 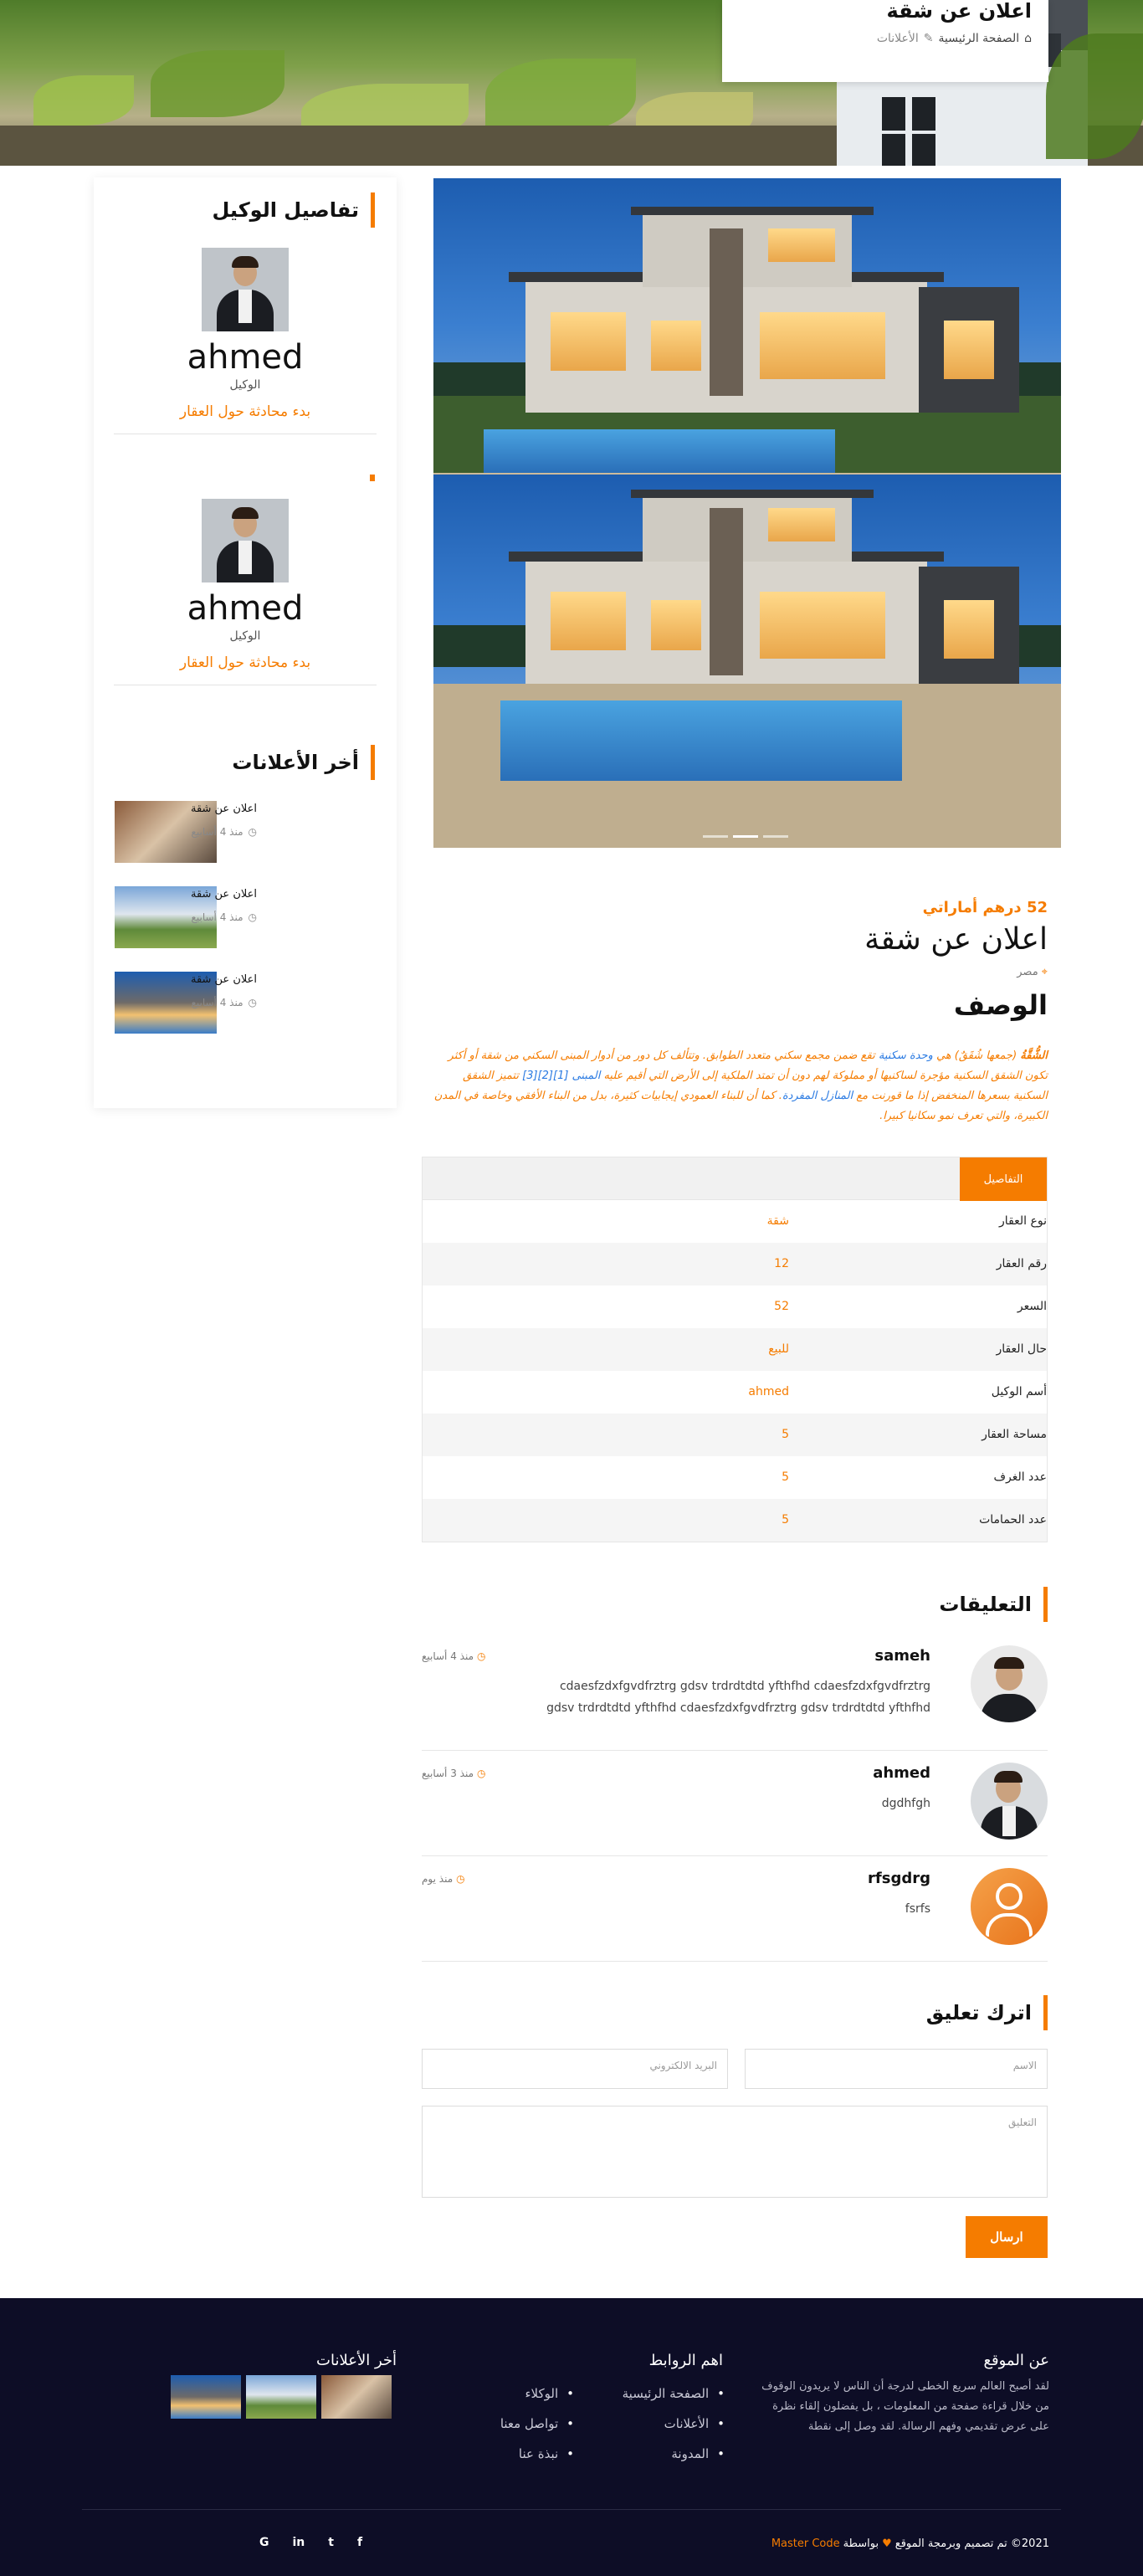 What do you see at coordinates (735, 1477) in the screenshot?
I see `details-row: عدد الغرف 5` at bounding box center [735, 1477].